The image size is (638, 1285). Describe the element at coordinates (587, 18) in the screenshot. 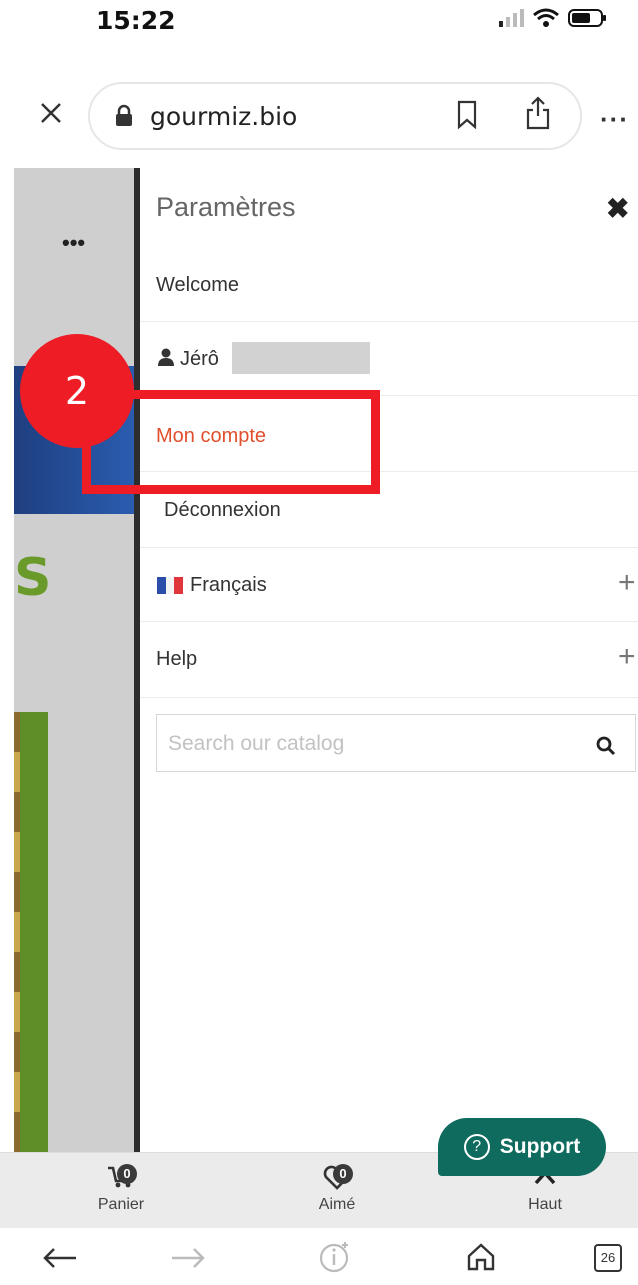

I see `battery-icon` at that location.